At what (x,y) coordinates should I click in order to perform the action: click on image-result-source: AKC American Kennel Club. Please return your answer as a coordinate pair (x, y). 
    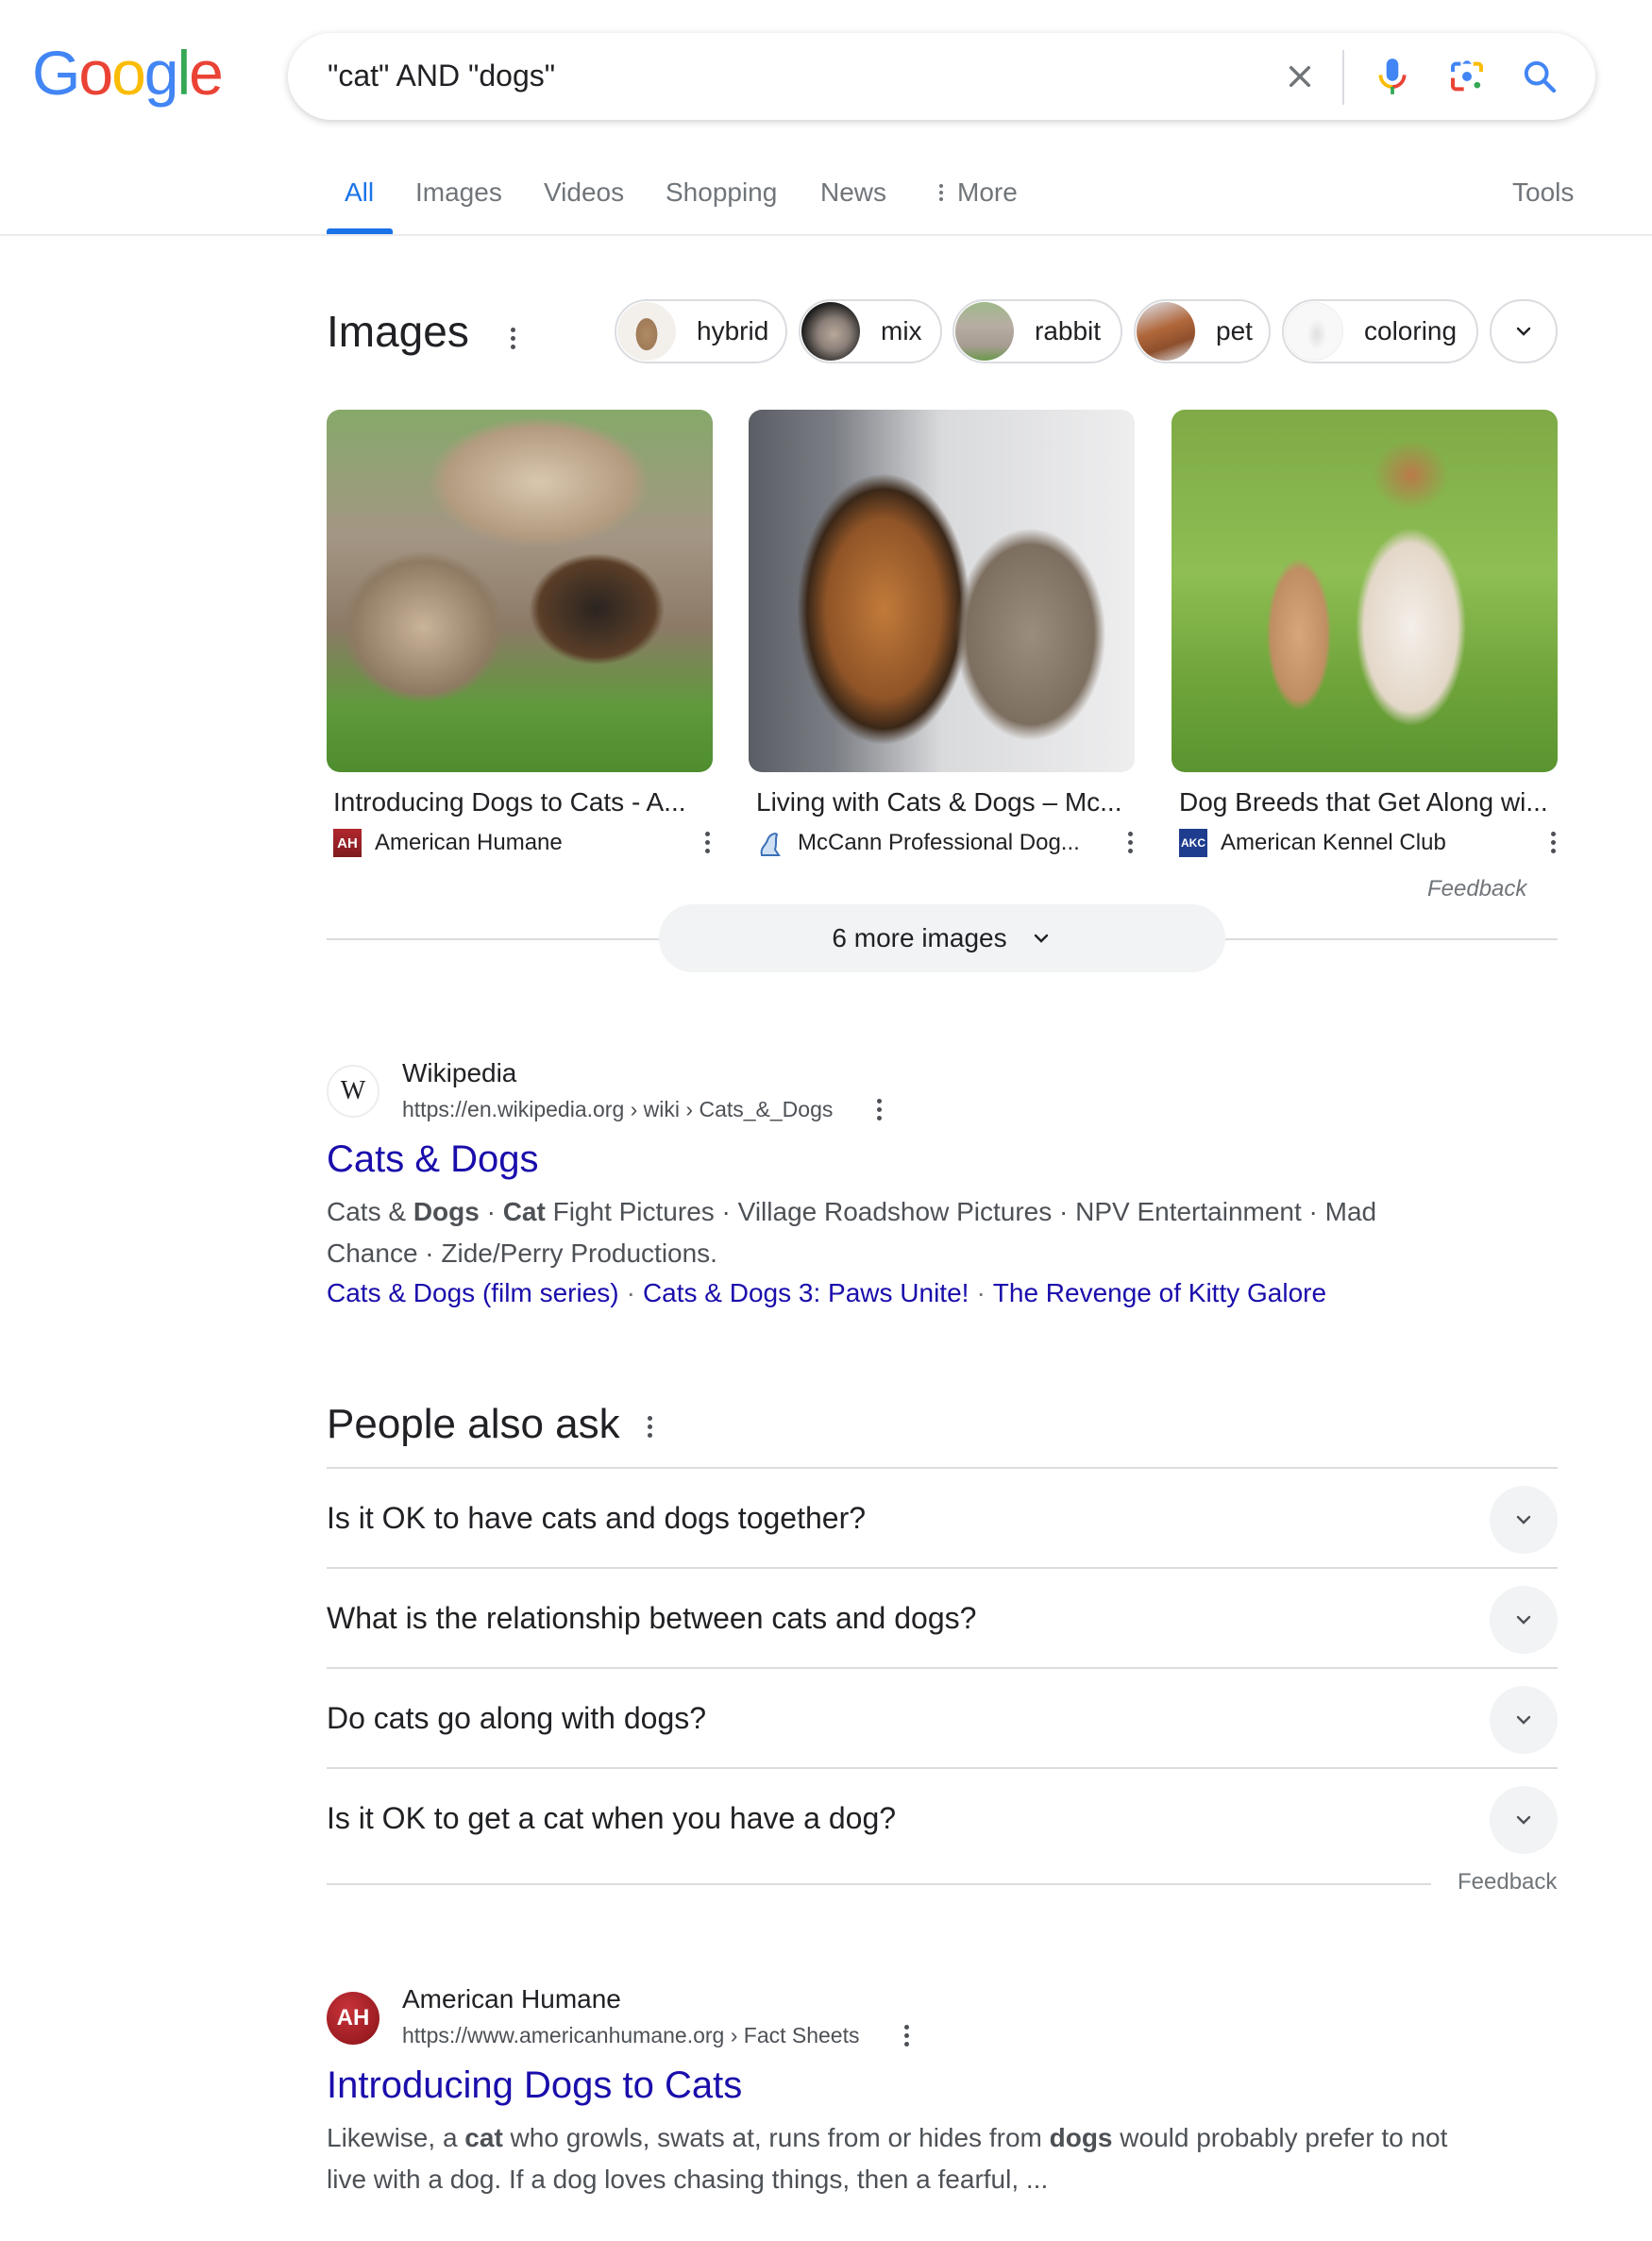
    Looking at the image, I should click on (1312, 843).